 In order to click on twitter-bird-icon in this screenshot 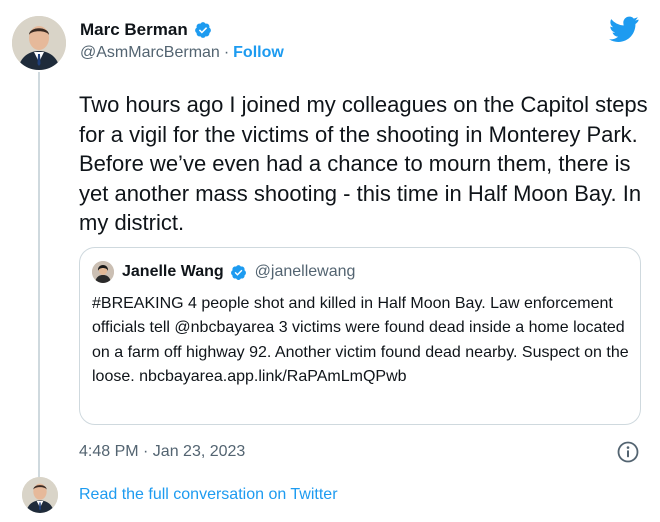, I will do `click(624, 29)`.